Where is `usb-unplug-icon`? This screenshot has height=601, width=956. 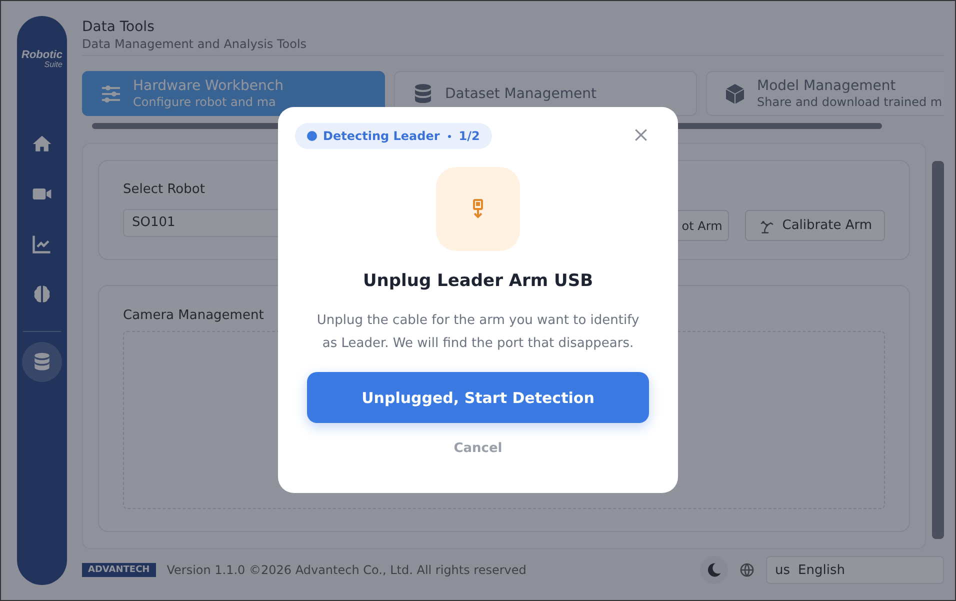 usb-unplug-icon is located at coordinates (478, 209).